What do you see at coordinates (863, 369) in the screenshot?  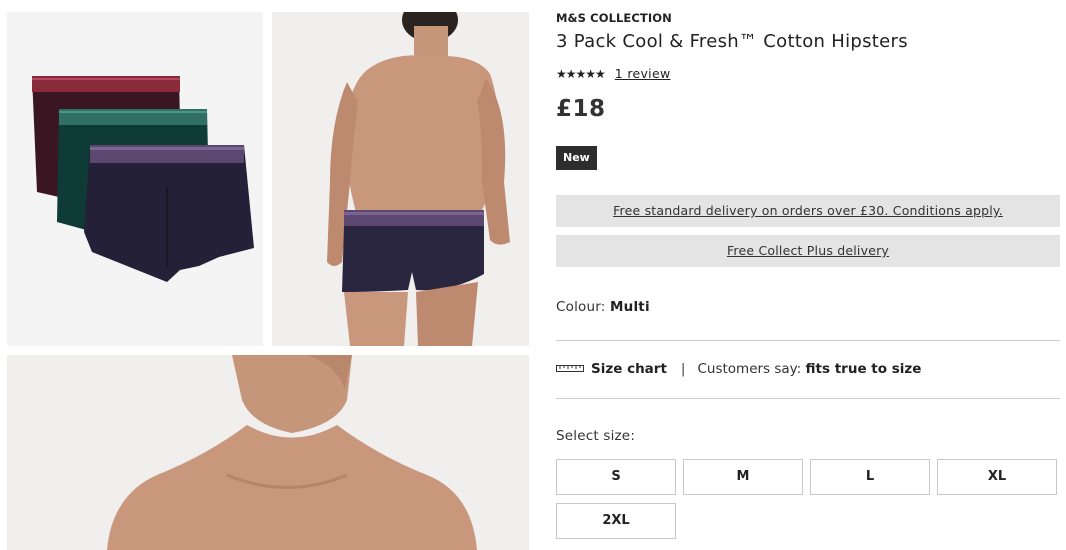 I see `fit-value: fits true to size` at bounding box center [863, 369].